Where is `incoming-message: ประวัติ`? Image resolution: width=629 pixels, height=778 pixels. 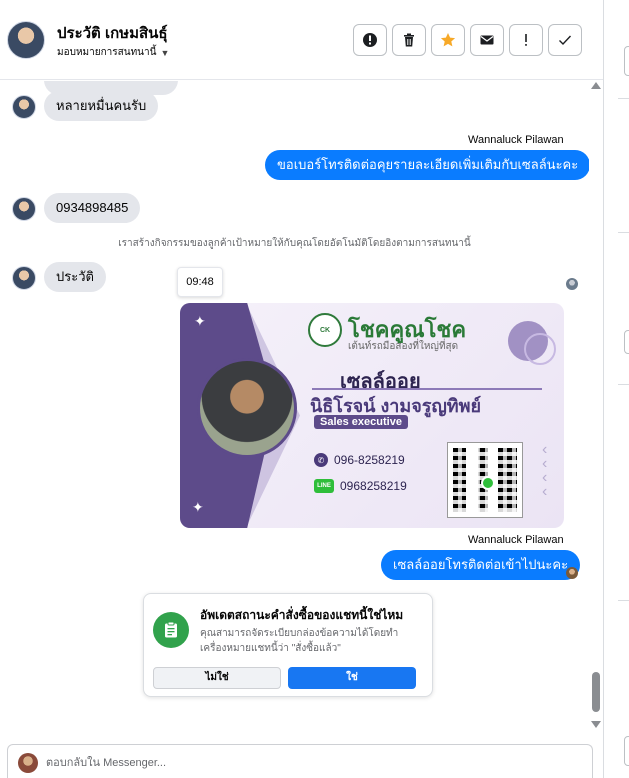
incoming-message: ประวัติ is located at coordinates (75, 277).